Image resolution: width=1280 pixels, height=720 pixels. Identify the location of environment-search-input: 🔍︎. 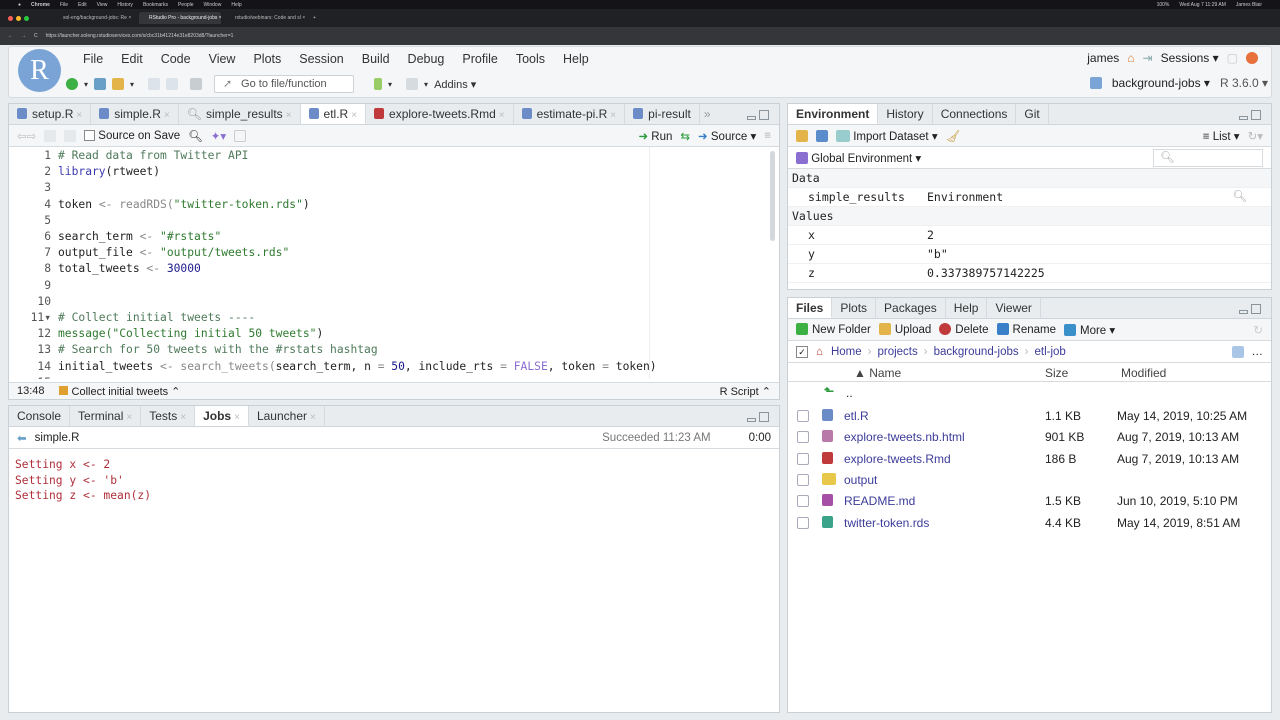
(1208, 157).